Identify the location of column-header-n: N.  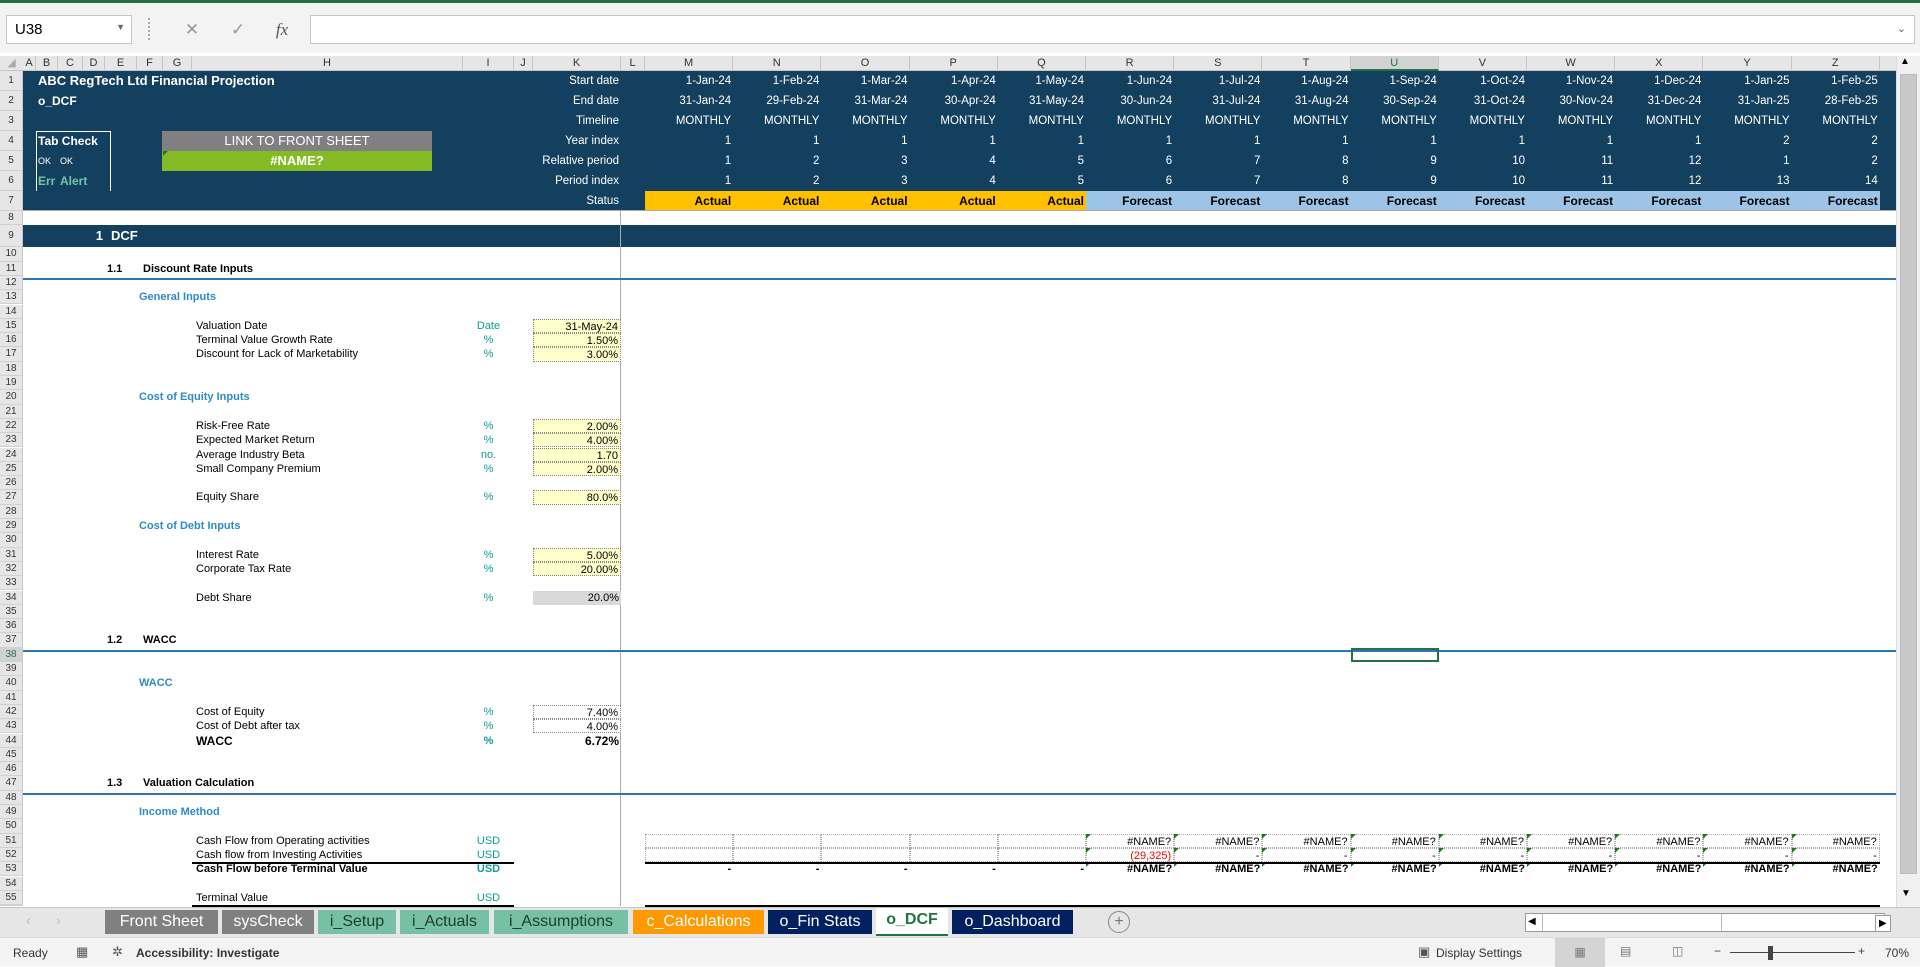
(777, 63).